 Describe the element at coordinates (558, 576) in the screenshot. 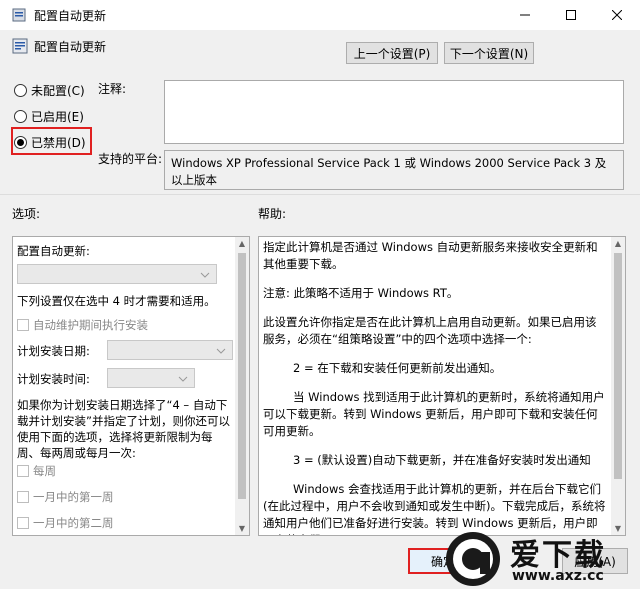

I see `watermark-url: www.axz.cc` at that location.